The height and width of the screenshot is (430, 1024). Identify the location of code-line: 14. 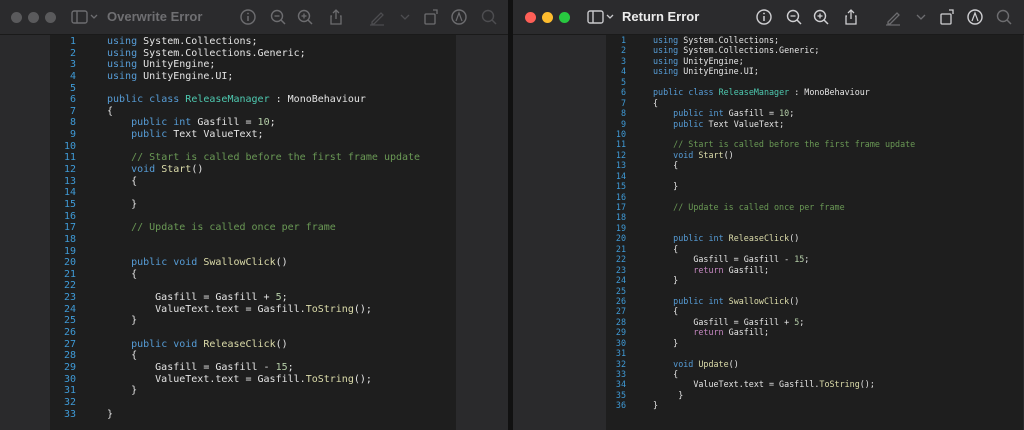
(768, 176).